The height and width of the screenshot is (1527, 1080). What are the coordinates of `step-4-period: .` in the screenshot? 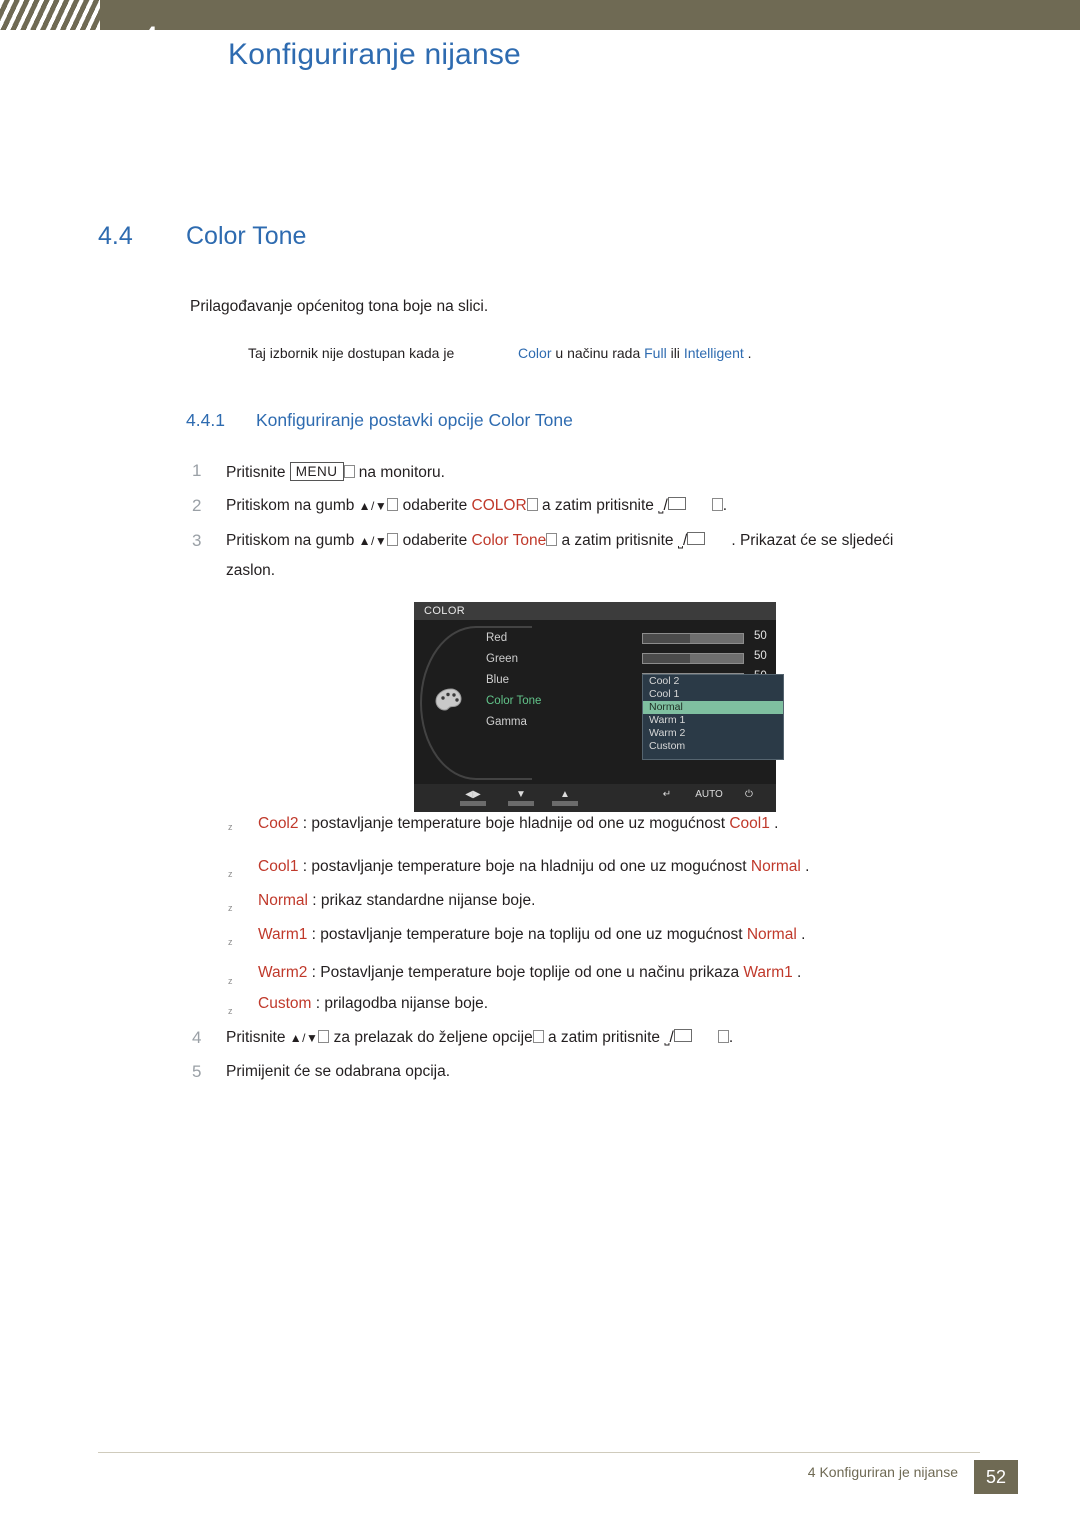 It's located at (731, 1037).